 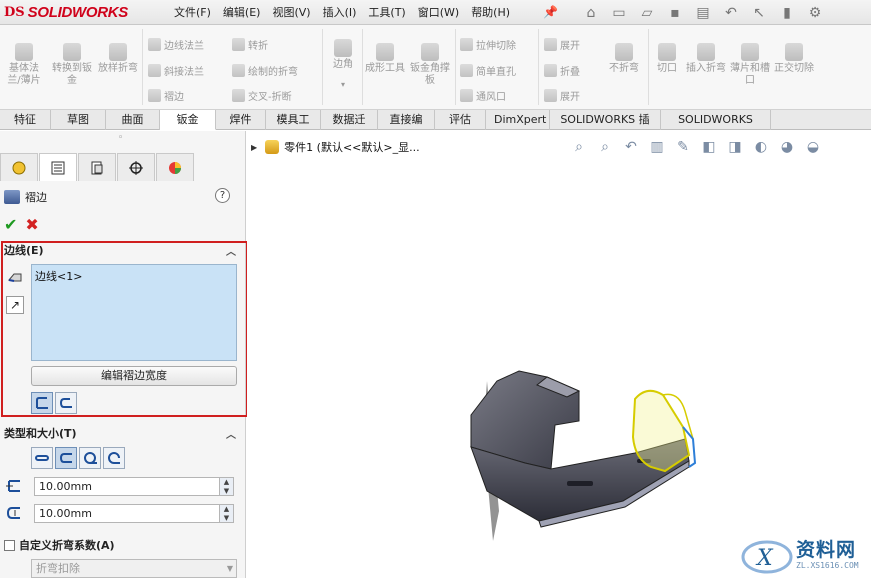 What do you see at coordinates (657, 147) in the screenshot?
I see `section-view-icon: ▥` at bounding box center [657, 147].